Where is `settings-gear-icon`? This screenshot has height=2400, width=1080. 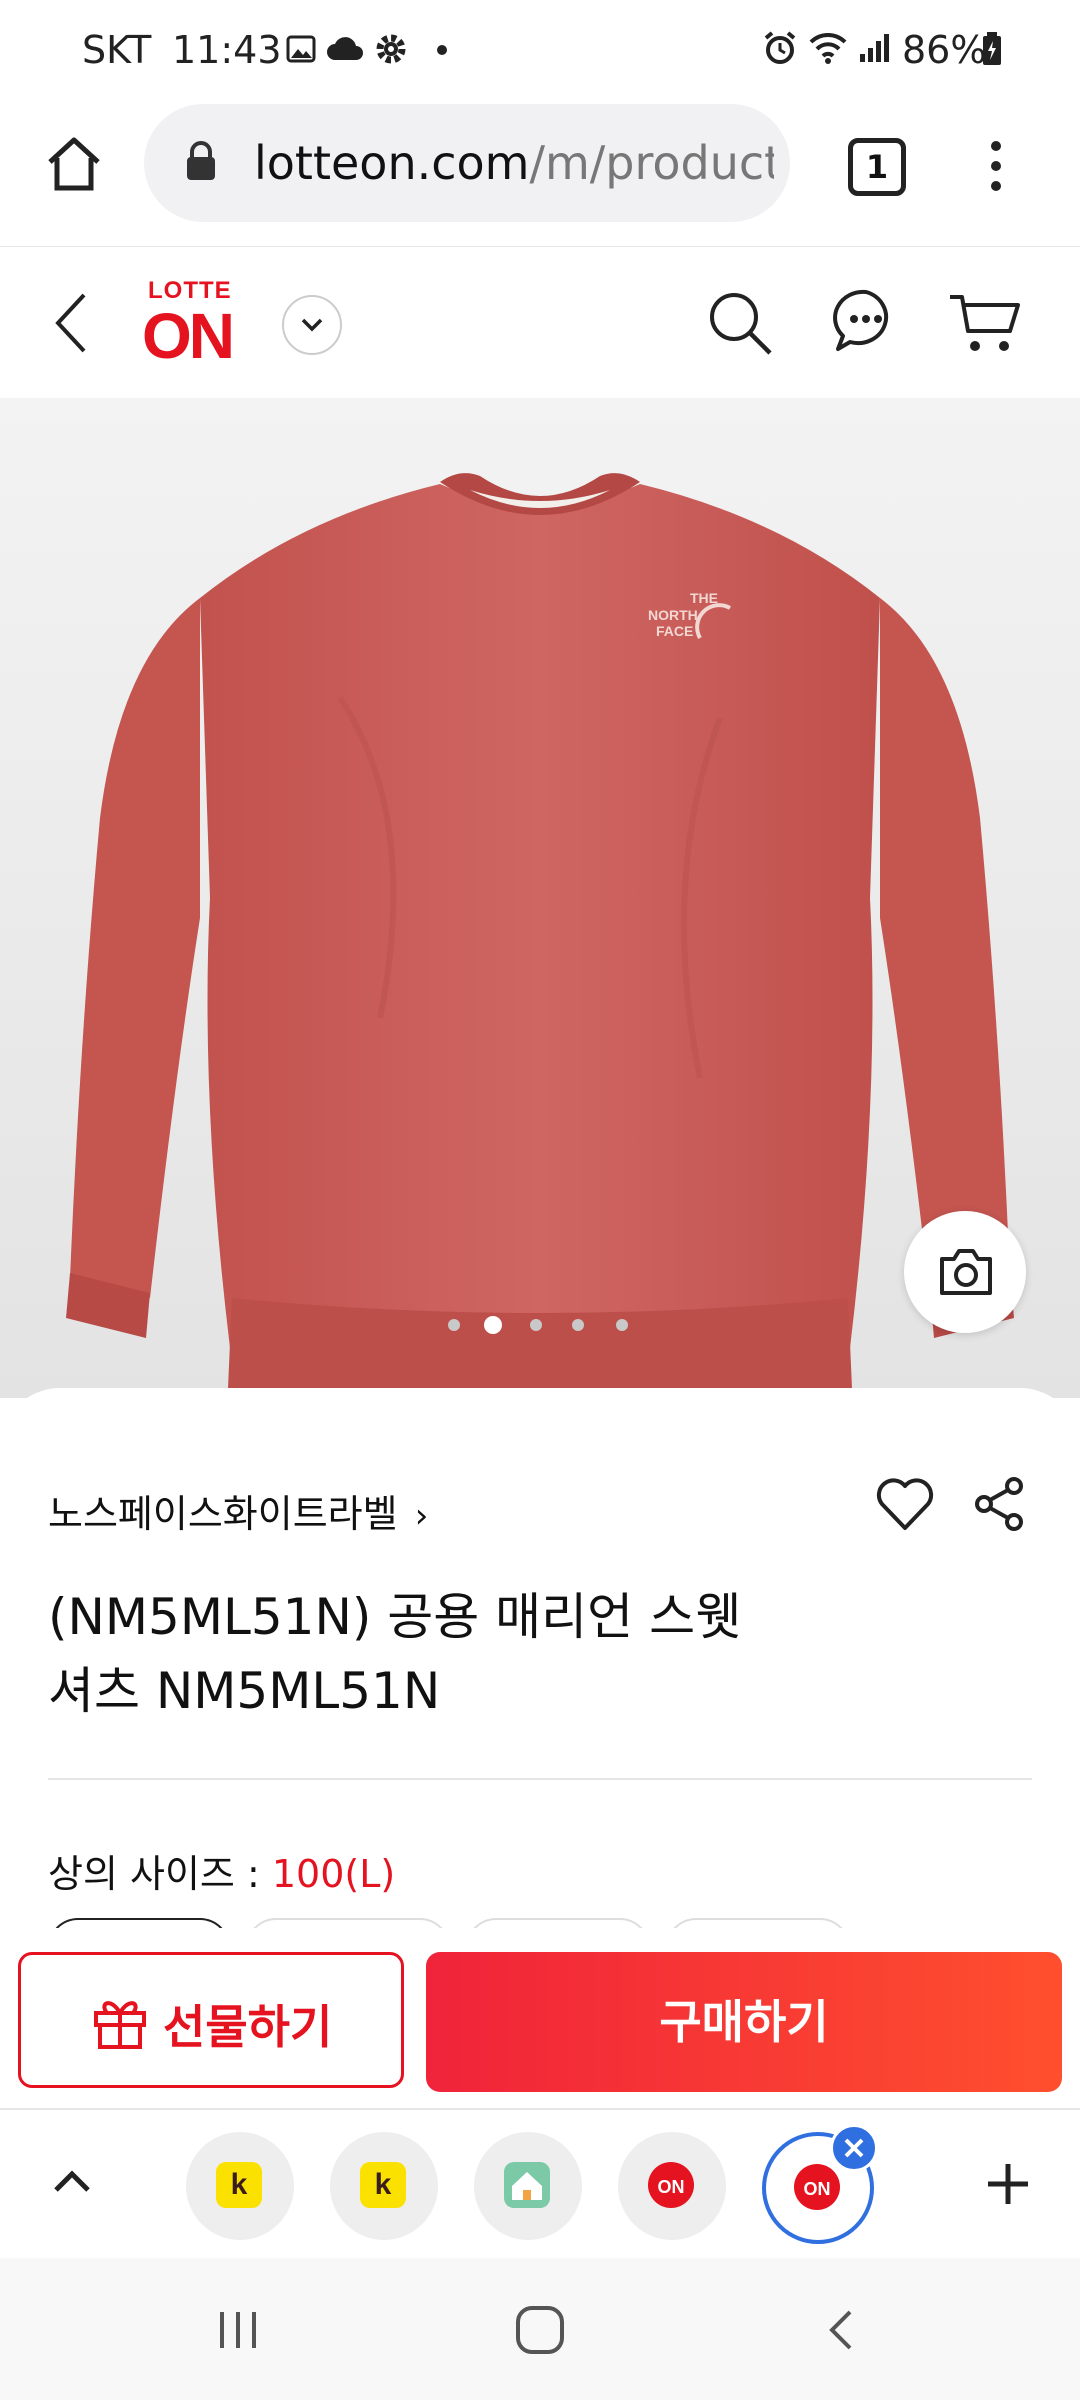 settings-gear-icon is located at coordinates (391, 49).